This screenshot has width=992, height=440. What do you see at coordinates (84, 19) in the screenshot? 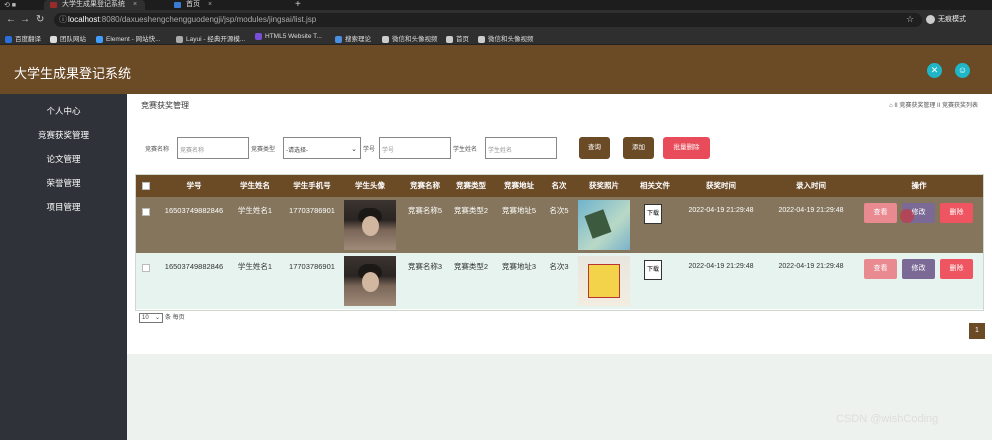
I see `url-host: localhost` at bounding box center [84, 19].